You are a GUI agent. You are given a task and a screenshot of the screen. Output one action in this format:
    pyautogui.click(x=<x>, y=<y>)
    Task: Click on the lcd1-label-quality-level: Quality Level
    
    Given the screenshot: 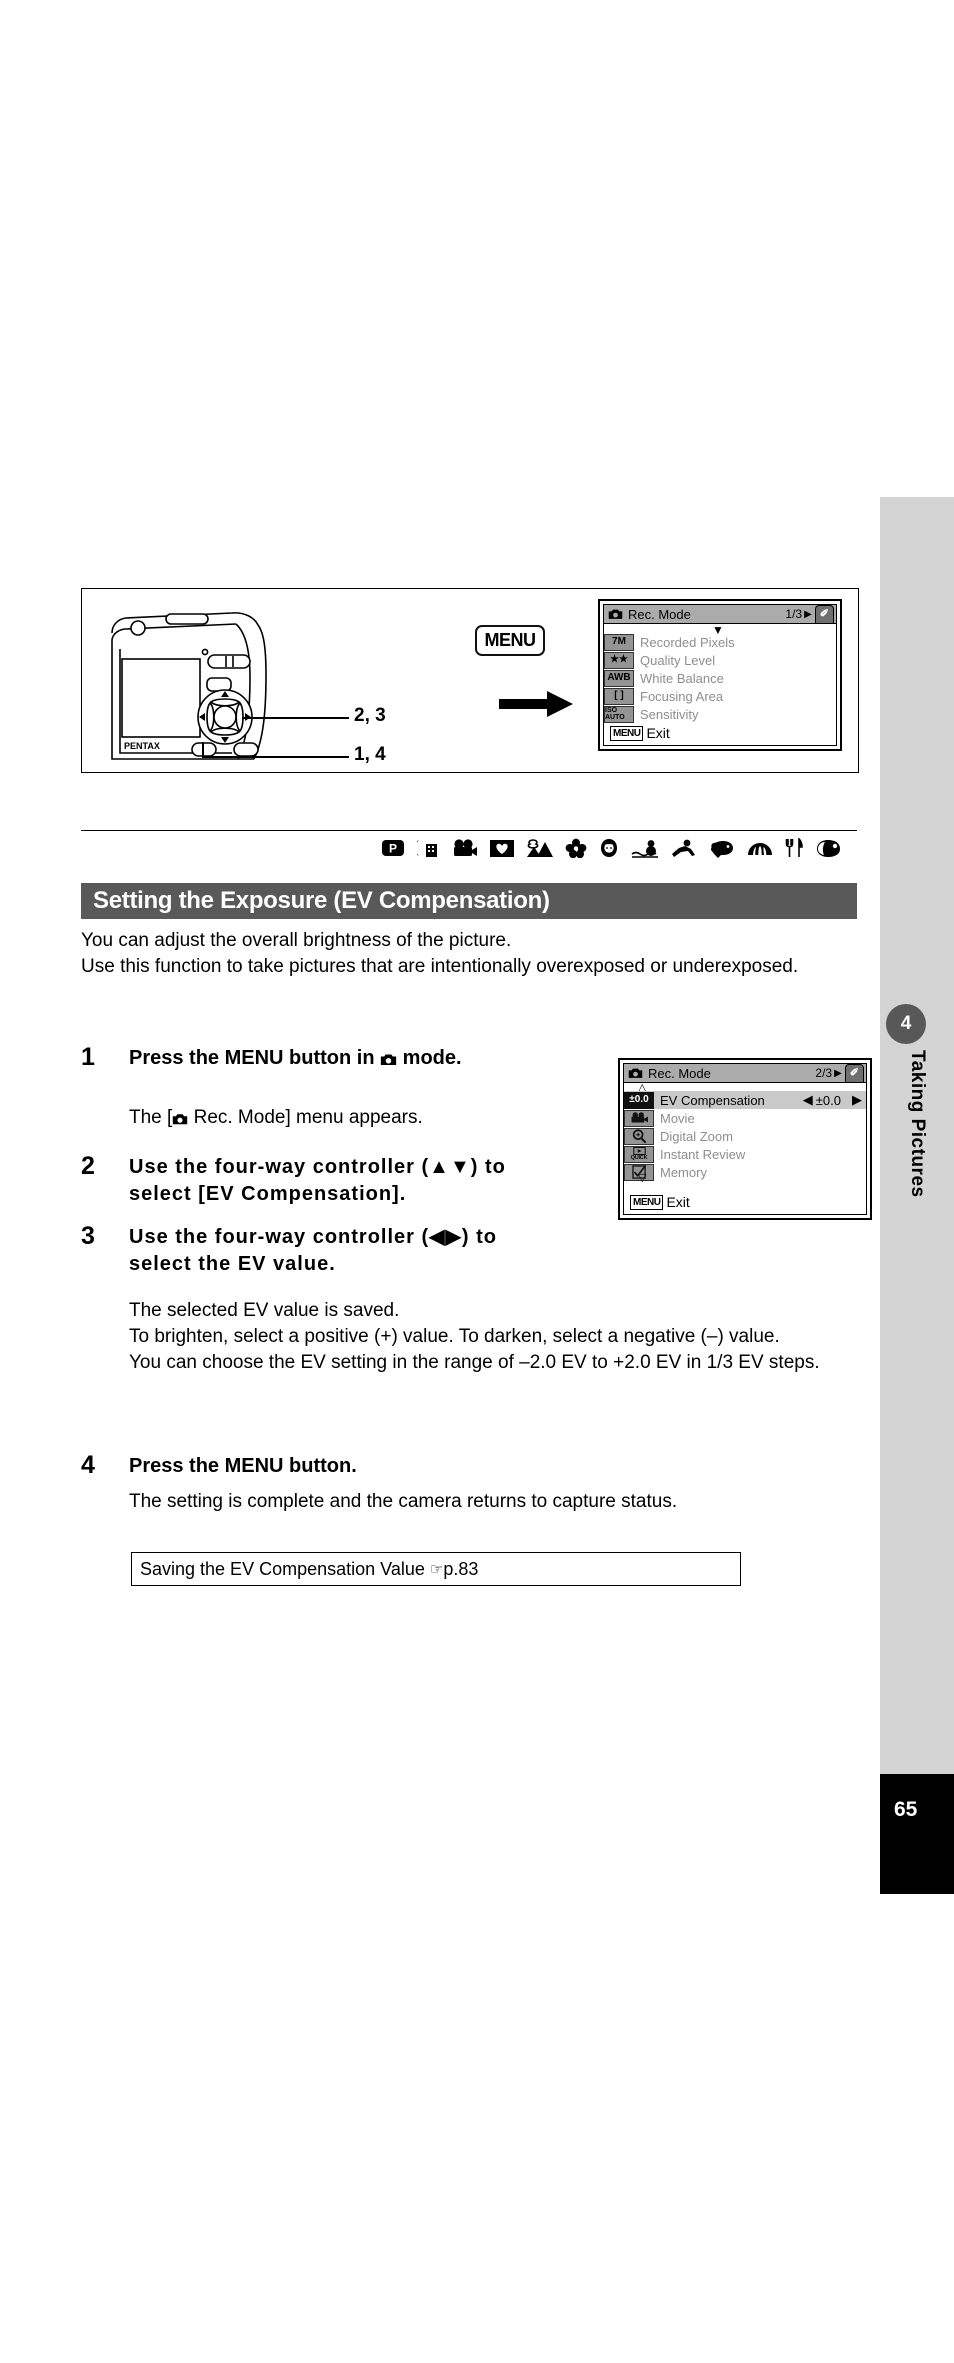 What is the action you would take?
    pyautogui.click(x=678, y=660)
    